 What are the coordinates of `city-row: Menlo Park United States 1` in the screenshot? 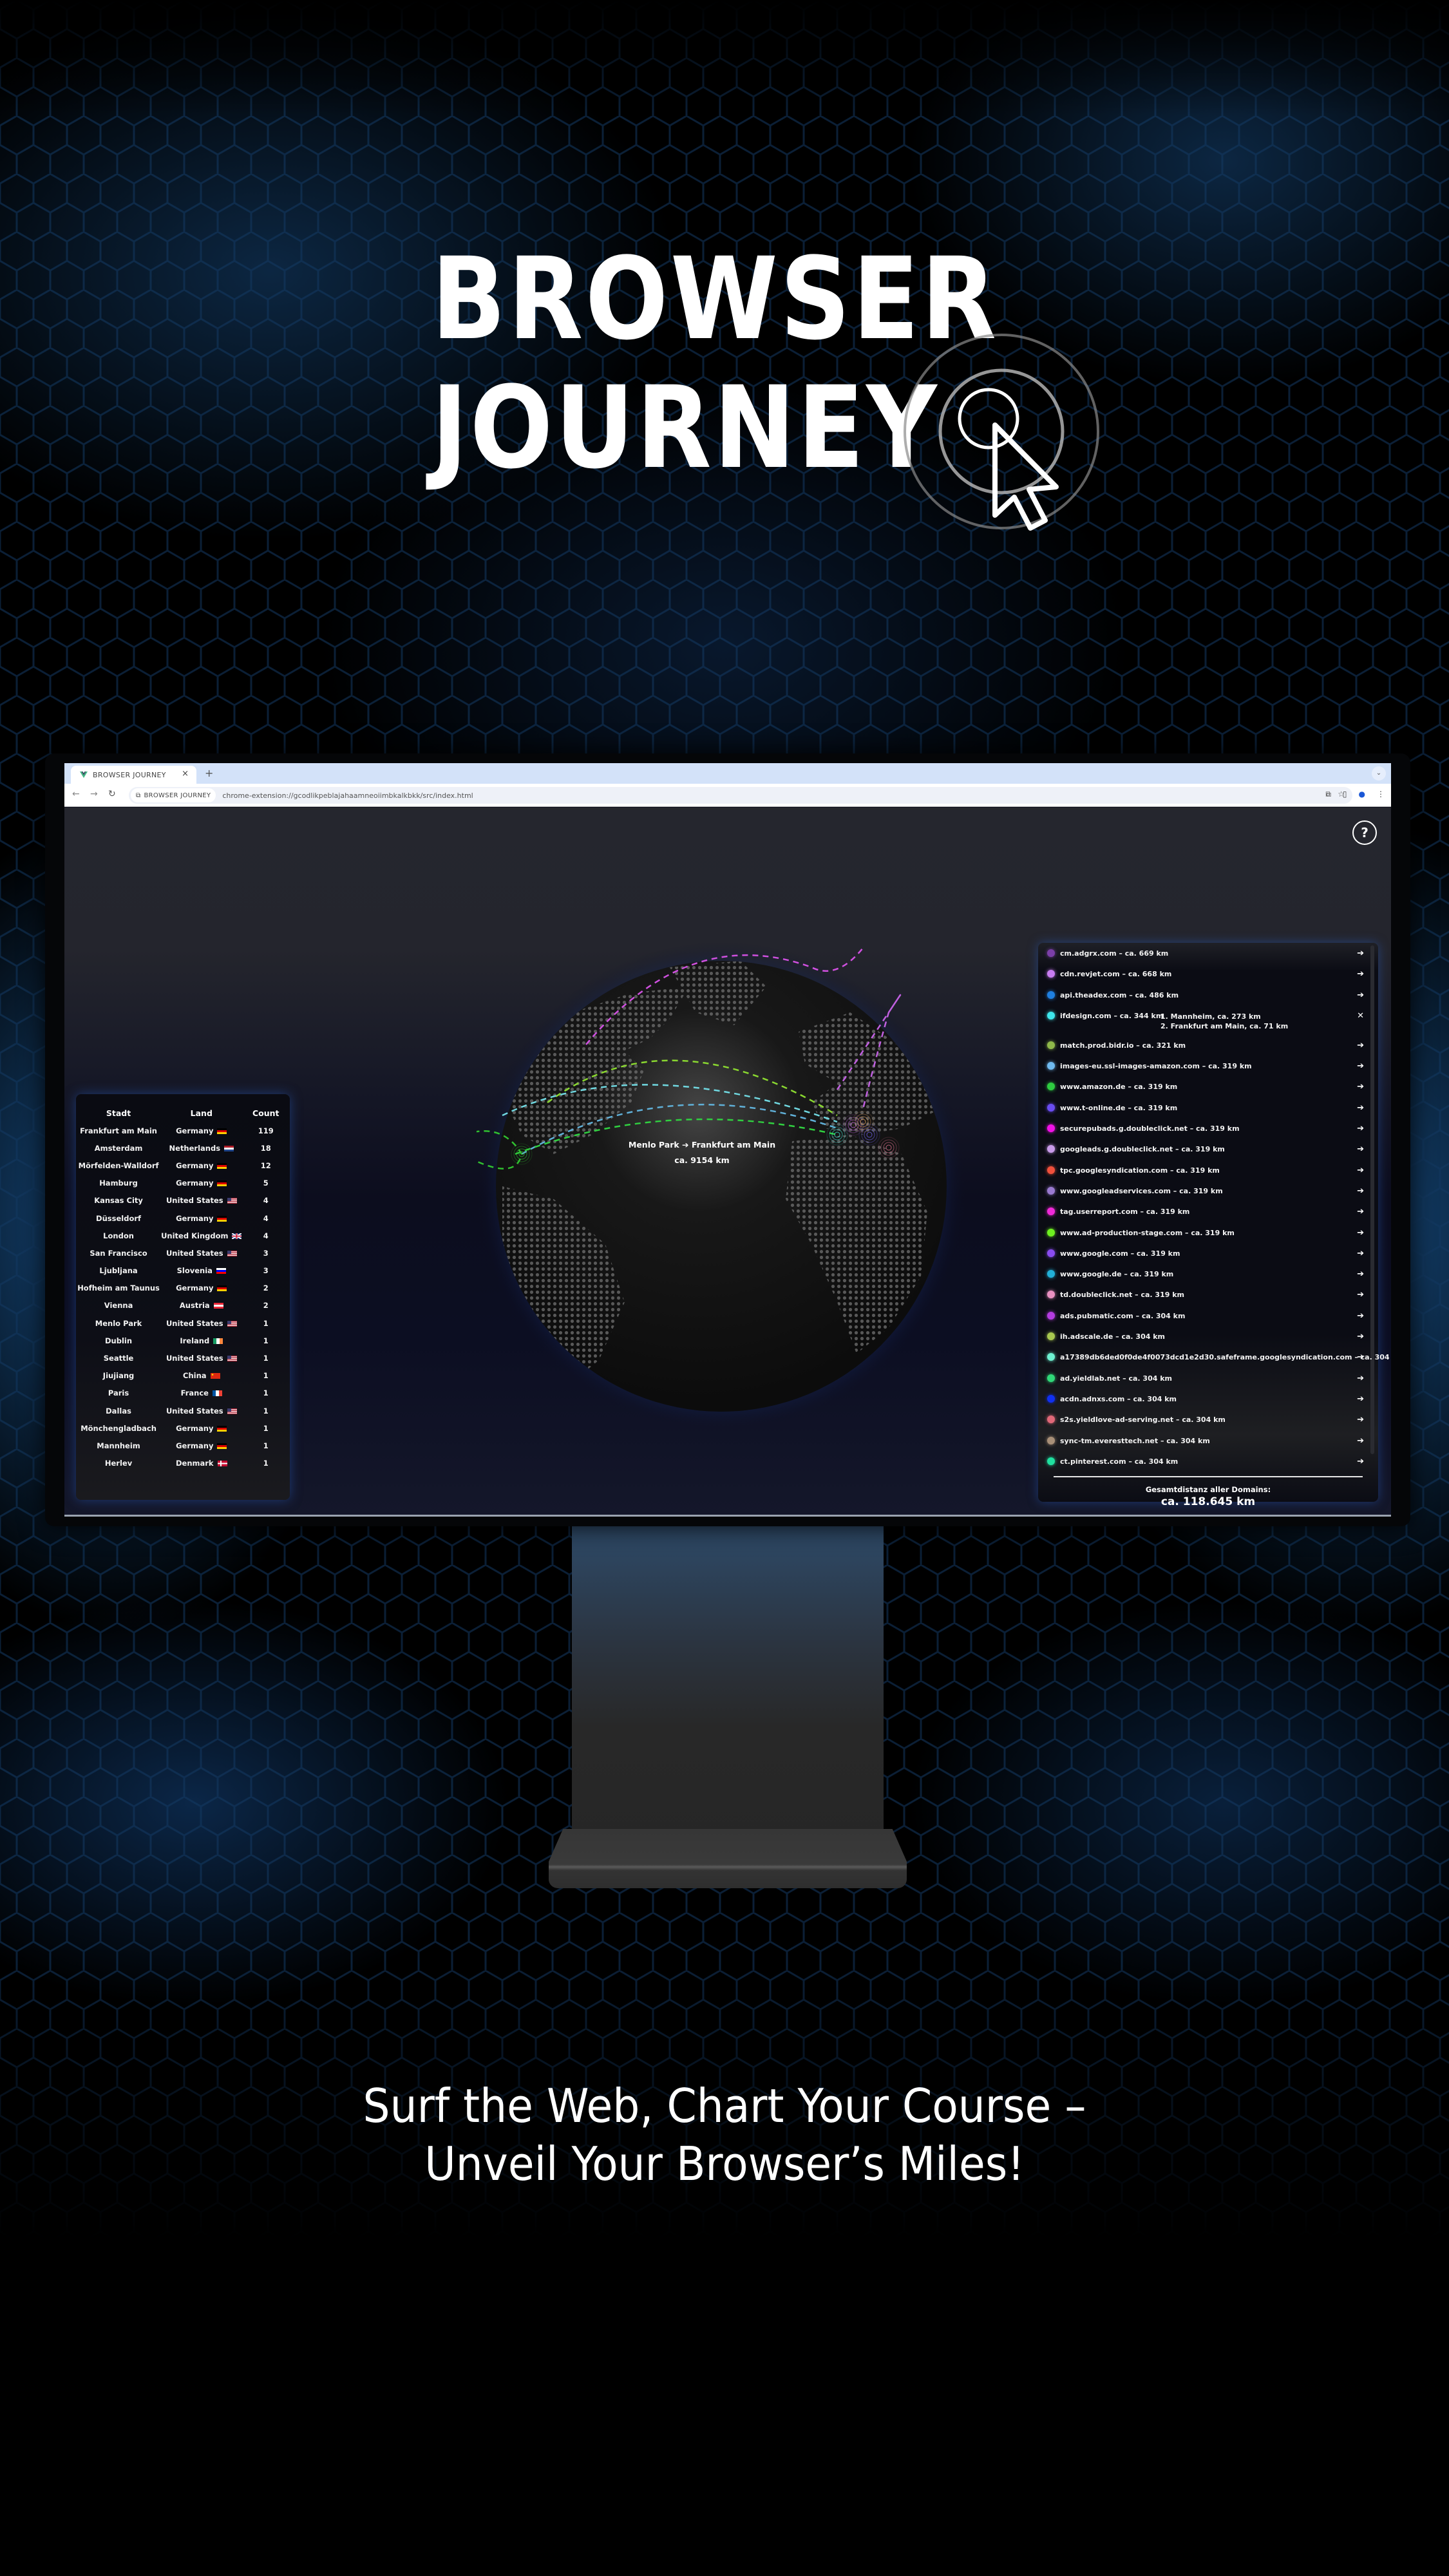 It's located at (183, 1323).